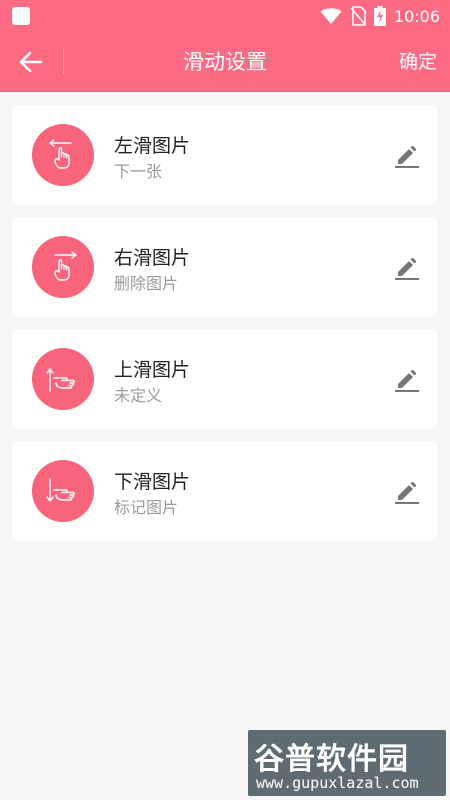 The image size is (450, 800). I want to click on confirm-button: 确定, so click(418, 62).